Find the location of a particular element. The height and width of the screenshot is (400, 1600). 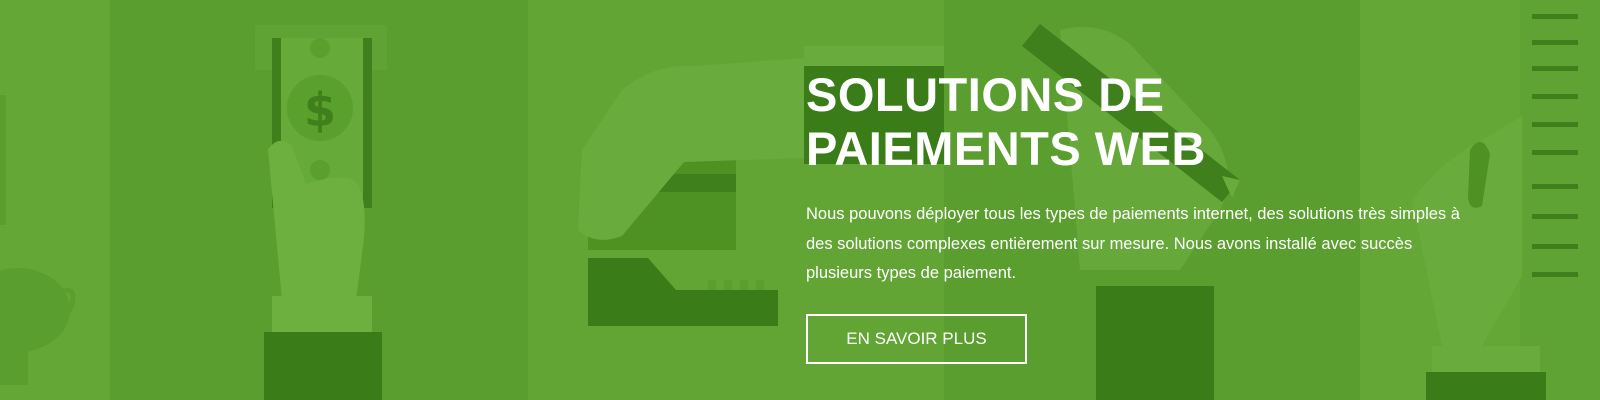

learn-more-button: EN SAVOIR PLUS is located at coordinates (916, 338).